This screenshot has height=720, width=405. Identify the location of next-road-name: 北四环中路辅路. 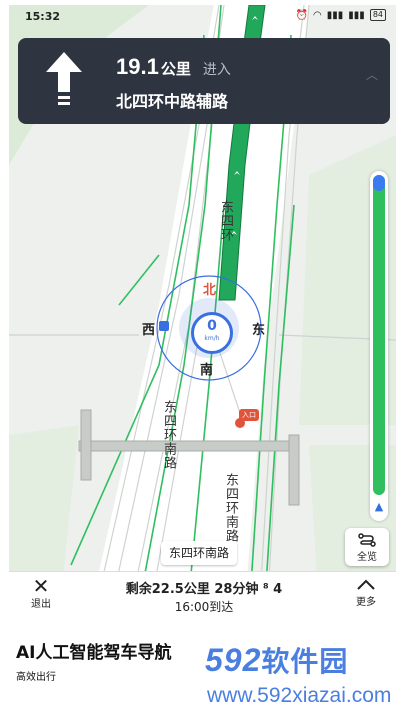
(172, 101).